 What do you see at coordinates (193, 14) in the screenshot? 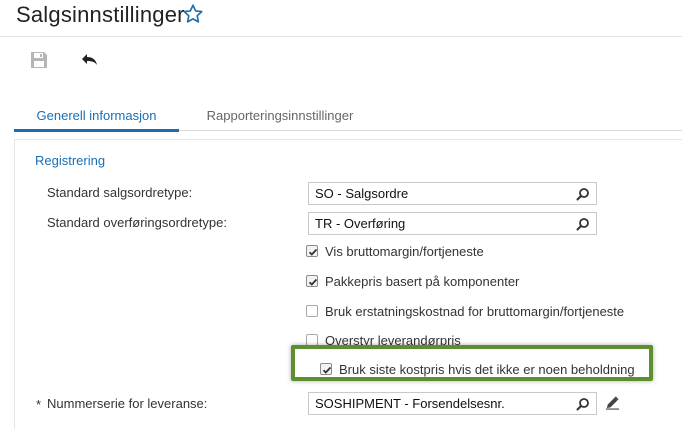
I see `star-icon` at bounding box center [193, 14].